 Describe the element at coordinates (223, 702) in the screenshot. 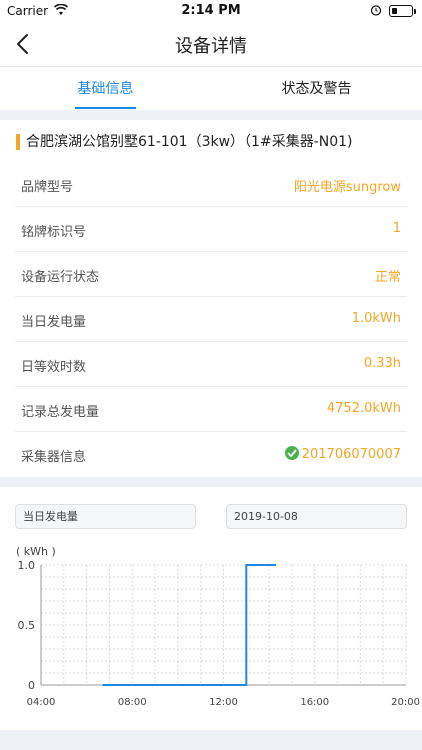

I see `x-tick-label: 12:00` at that location.